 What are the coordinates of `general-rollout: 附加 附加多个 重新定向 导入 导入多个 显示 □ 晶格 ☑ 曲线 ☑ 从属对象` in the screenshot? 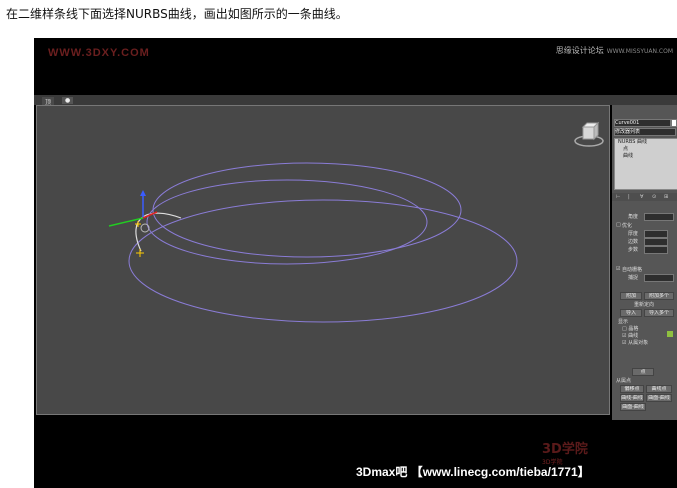 It's located at (644, 319).